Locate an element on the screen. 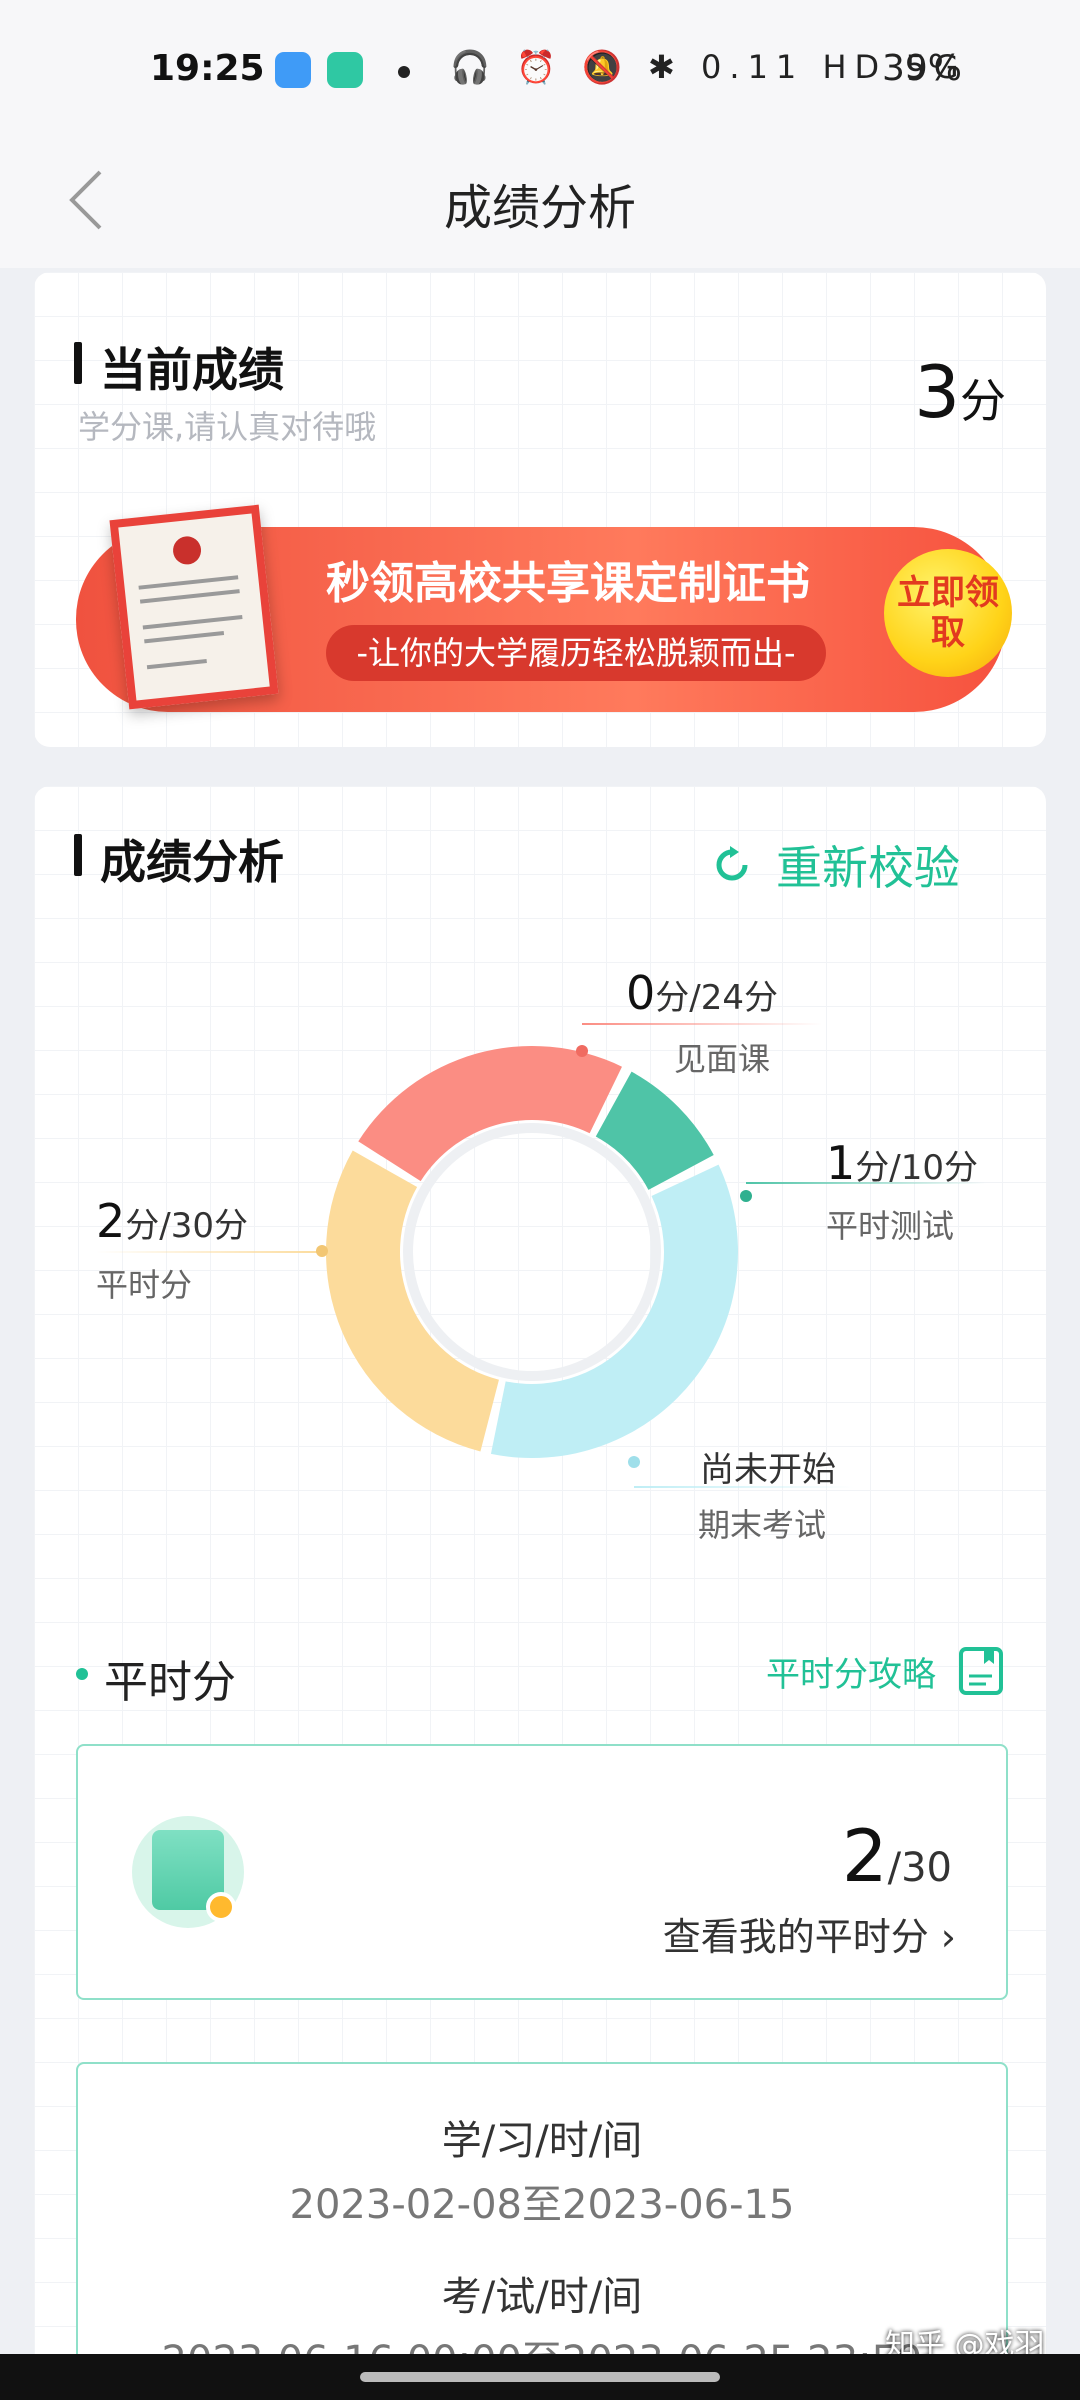 Image resolution: width=1080 pixels, height=2400 pixels. analysis-title: 成绩分析 is located at coordinates (179, 859).